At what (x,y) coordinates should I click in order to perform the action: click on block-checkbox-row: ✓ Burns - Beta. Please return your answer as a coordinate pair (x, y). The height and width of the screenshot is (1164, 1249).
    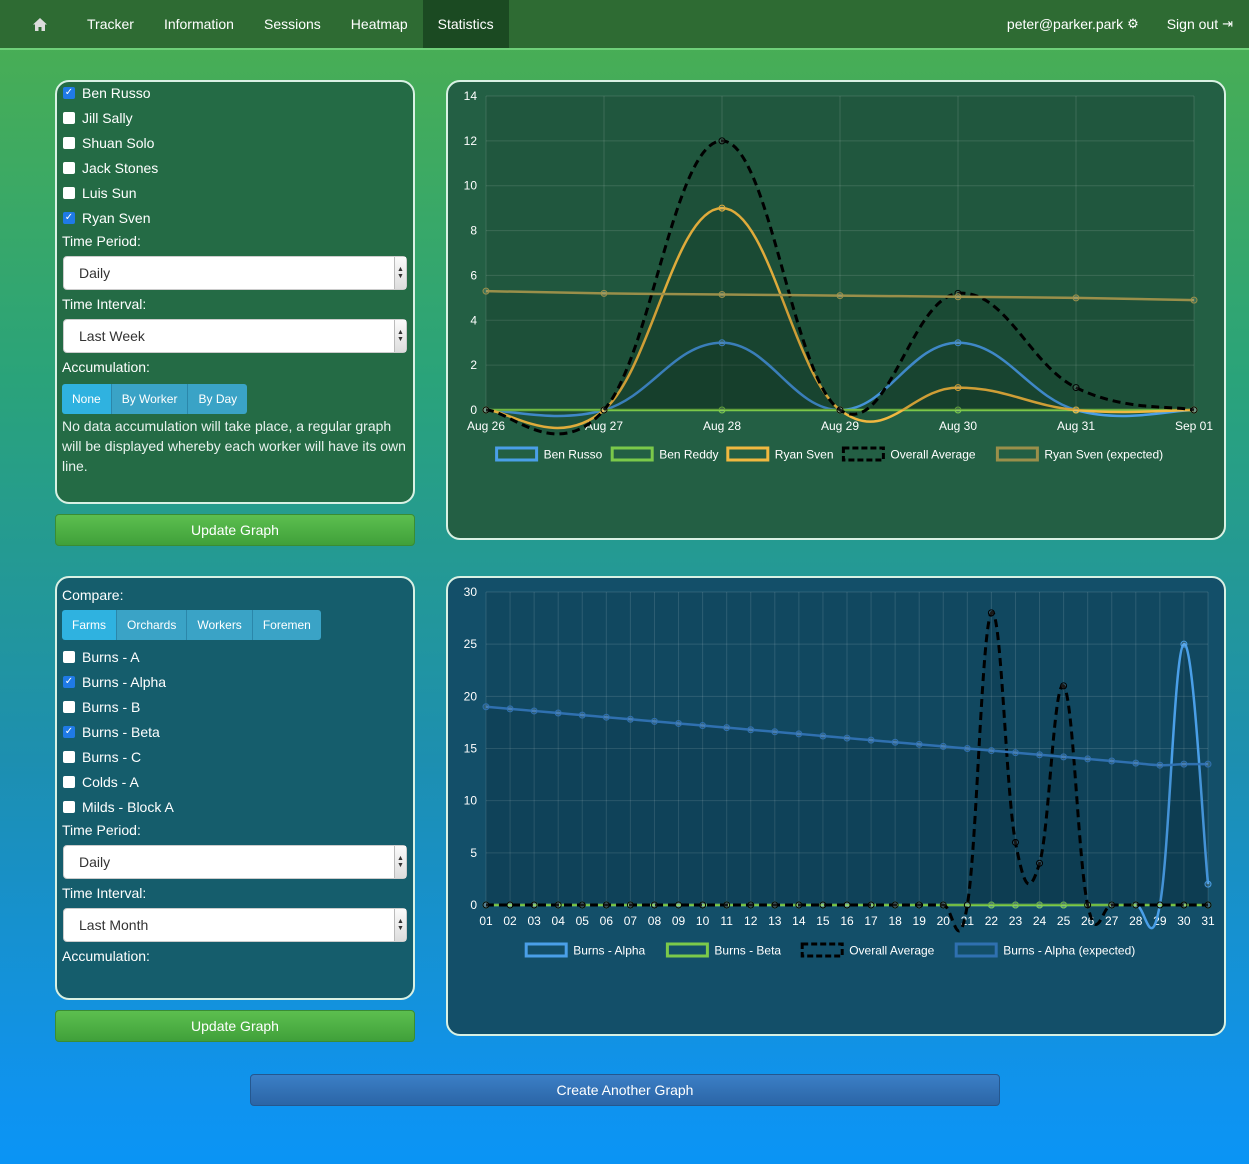
    Looking at the image, I should click on (235, 731).